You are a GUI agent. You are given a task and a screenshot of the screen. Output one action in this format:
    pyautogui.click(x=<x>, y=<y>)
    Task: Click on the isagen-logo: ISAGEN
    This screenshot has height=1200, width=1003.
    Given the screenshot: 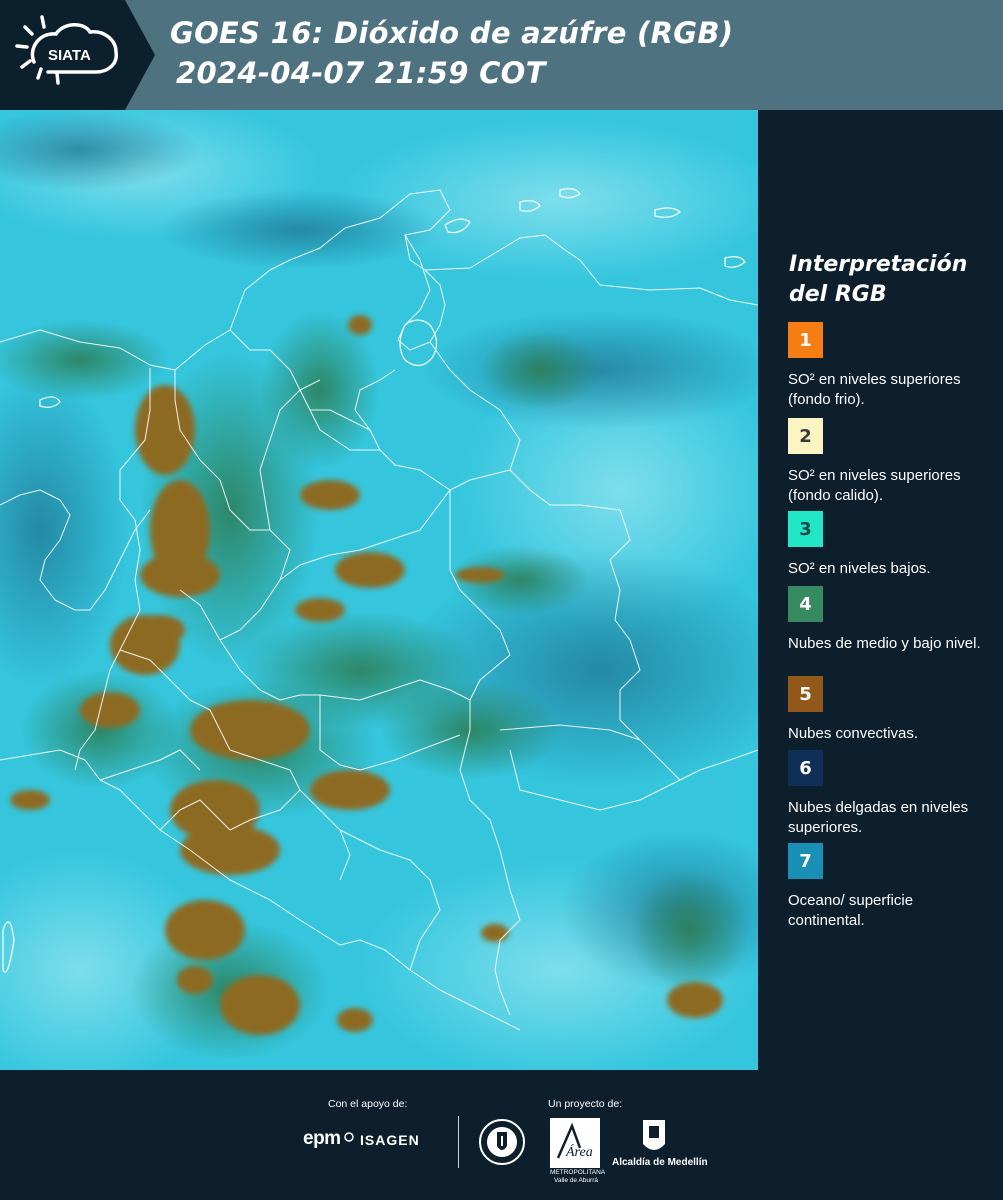 What is the action you would take?
    pyautogui.click(x=390, y=1140)
    